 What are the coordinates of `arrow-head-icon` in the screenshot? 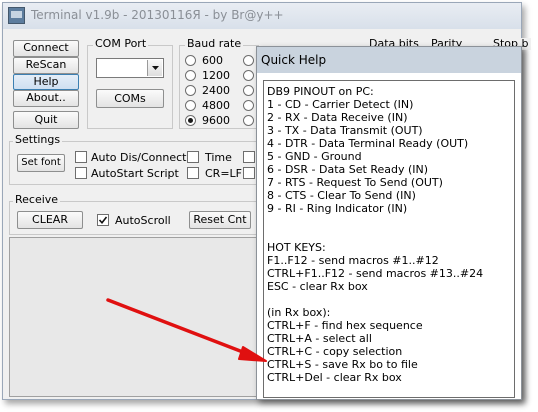 It's located at (252, 354).